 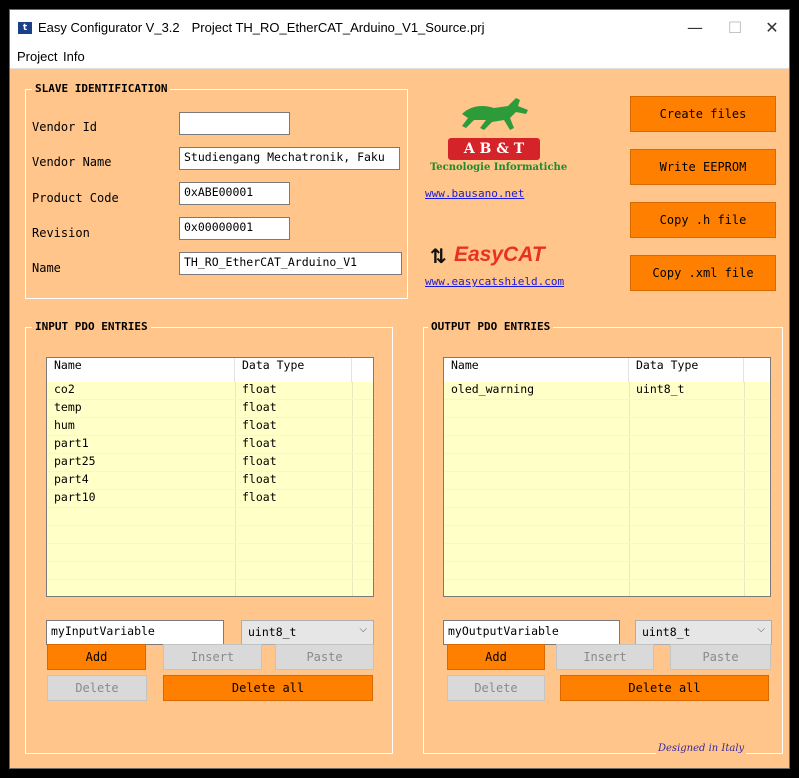 What do you see at coordinates (720, 657) in the screenshot?
I see `output-paste-button: Paste` at bounding box center [720, 657].